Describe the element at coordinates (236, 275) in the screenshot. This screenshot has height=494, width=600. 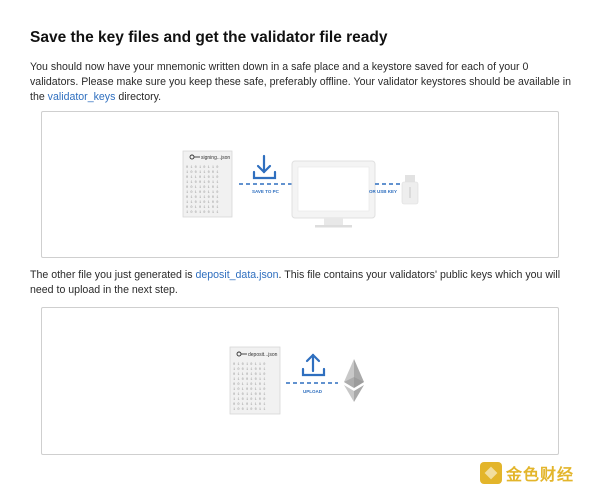
I see `deposit-data-link: deposit_data.json` at that location.